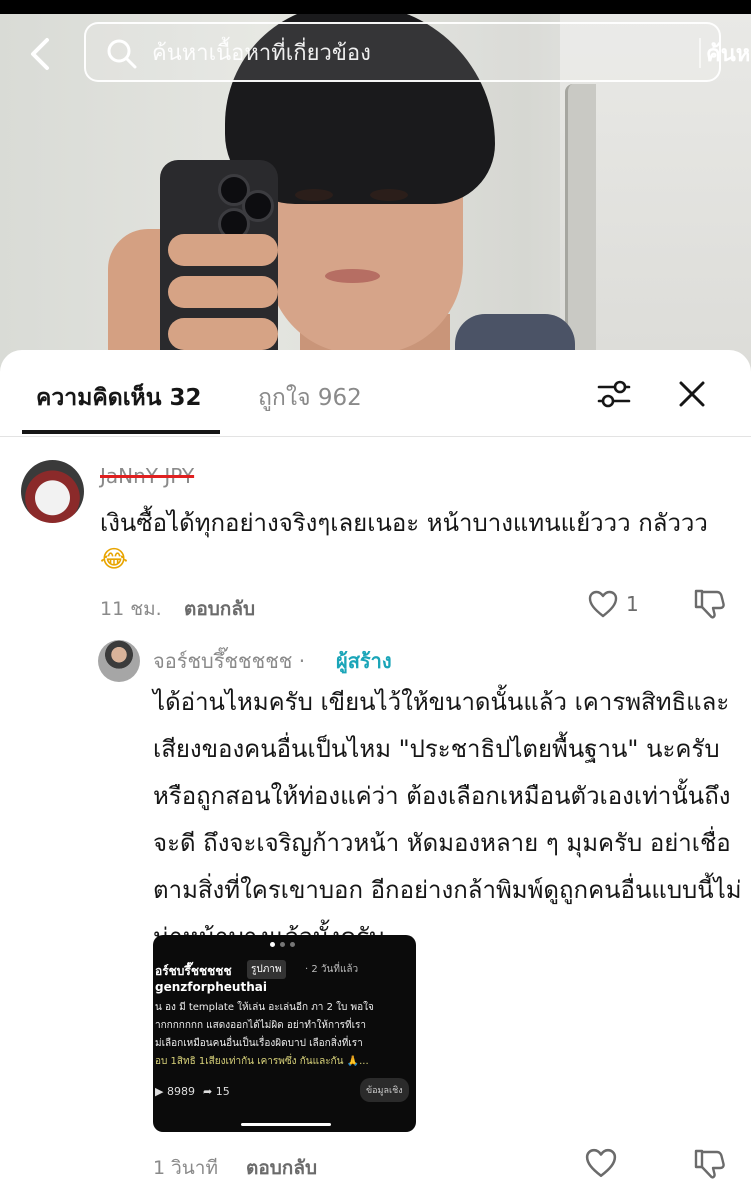  I want to click on chevron-left-icon, so click(40, 54).